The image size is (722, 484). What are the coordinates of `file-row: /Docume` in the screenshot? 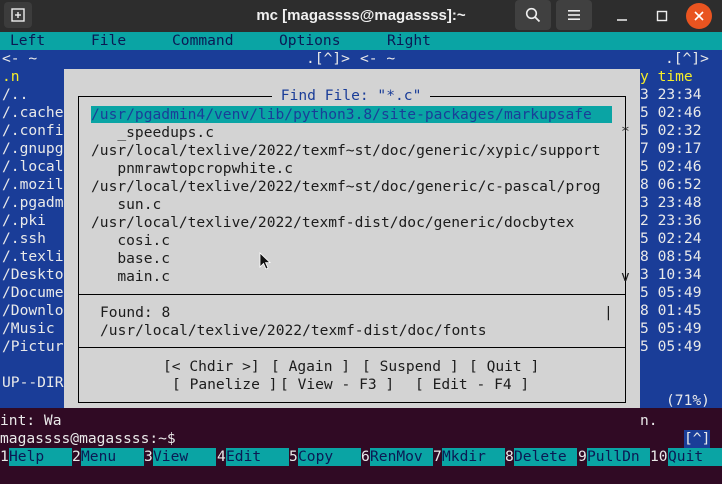 It's located at (33, 293).